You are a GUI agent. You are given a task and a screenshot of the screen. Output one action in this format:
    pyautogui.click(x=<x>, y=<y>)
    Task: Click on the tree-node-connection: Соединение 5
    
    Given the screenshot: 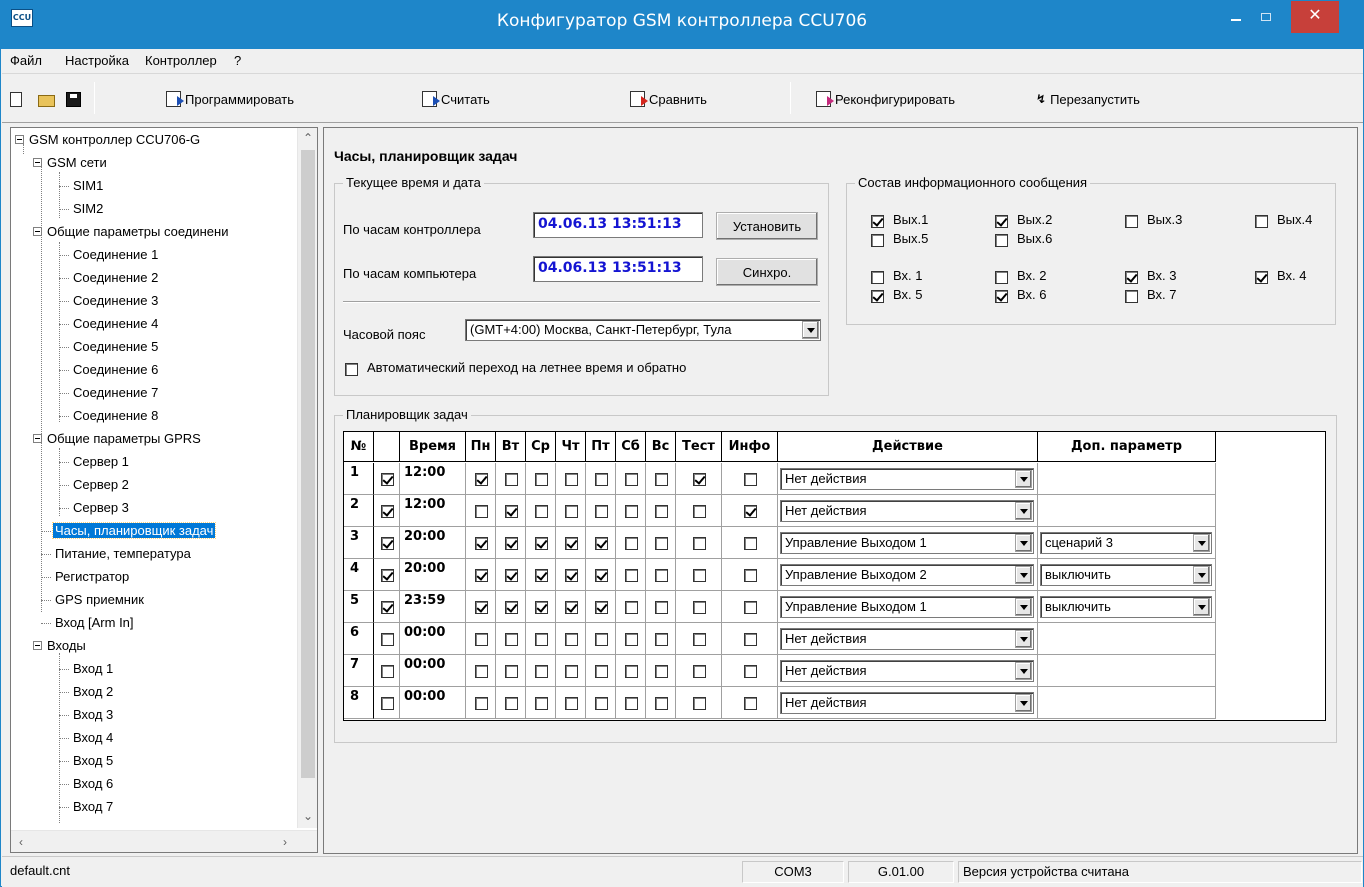 What is the action you would take?
    pyautogui.click(x=109, y=347)
    